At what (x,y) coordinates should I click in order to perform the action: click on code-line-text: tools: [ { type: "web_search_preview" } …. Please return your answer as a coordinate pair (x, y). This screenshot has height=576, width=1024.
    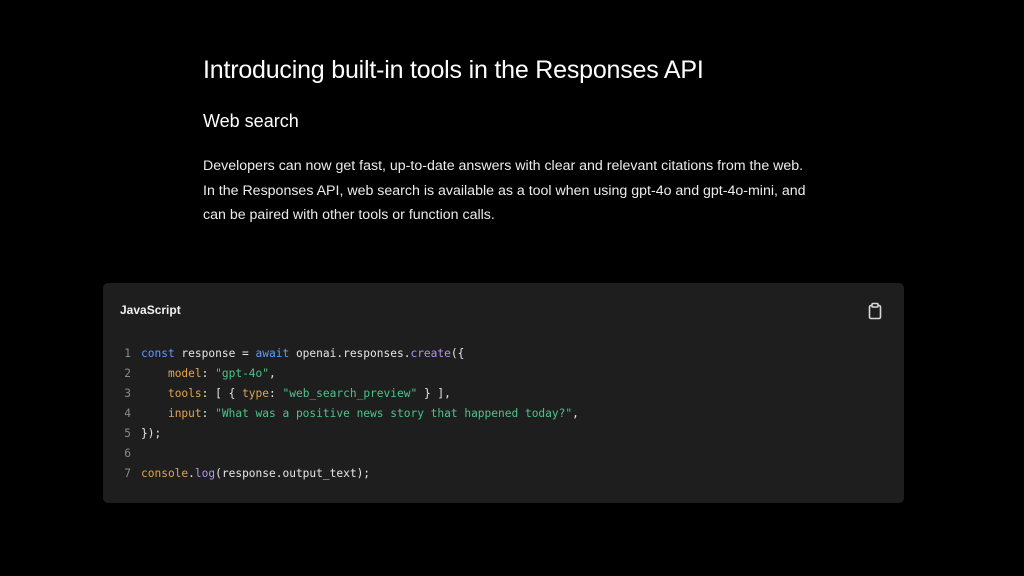
    Looking at the image, I should click on (296, 394).